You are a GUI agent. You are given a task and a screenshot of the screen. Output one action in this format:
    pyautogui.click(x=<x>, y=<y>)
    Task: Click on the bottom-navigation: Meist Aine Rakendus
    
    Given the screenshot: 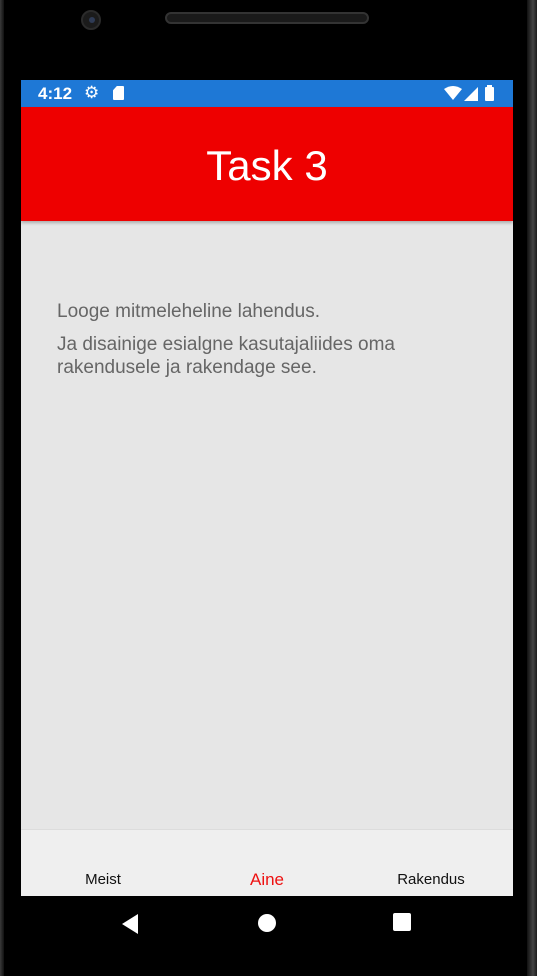 What is the action you would take?
    pyautogui.click(x=267, y=862)
    